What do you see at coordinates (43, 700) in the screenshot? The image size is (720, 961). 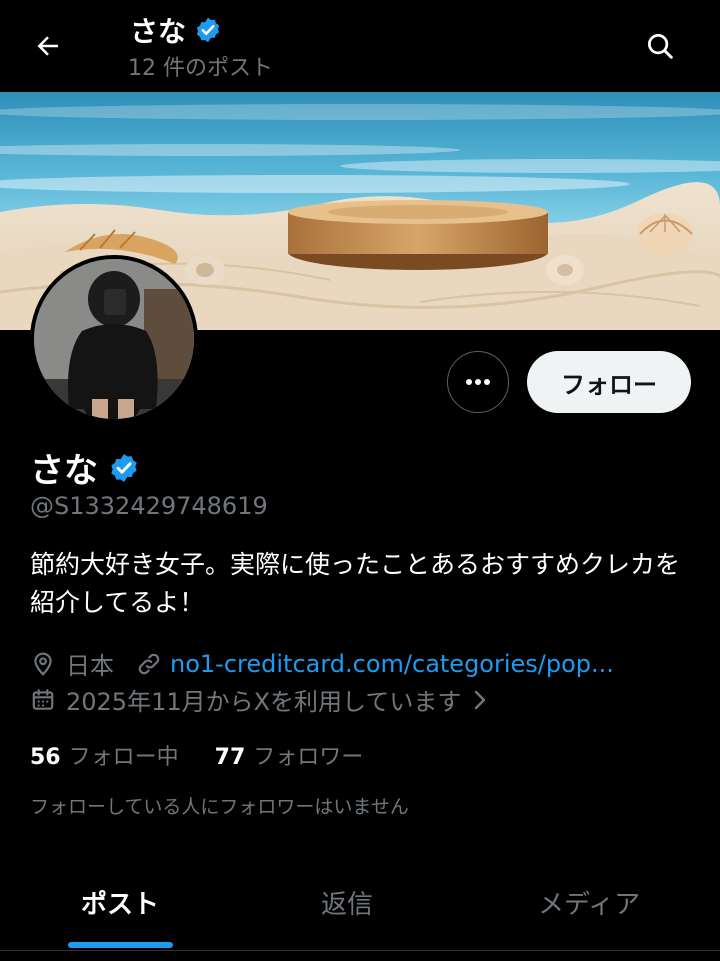 I see `calendar-icon` at bounding box center [43, 700].